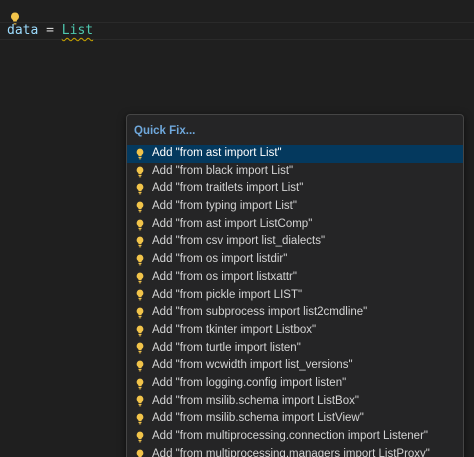 The image size is (474, 457). I want to click on quick-fix-item: Add "from ast import List", so click(295, 154).